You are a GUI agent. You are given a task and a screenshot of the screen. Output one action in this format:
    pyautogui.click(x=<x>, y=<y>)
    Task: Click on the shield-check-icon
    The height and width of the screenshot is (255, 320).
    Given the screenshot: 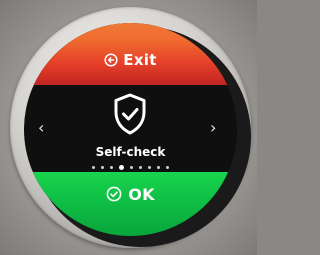 What is the action you would take?
    pyautogui.click(x=130, y=114)
    